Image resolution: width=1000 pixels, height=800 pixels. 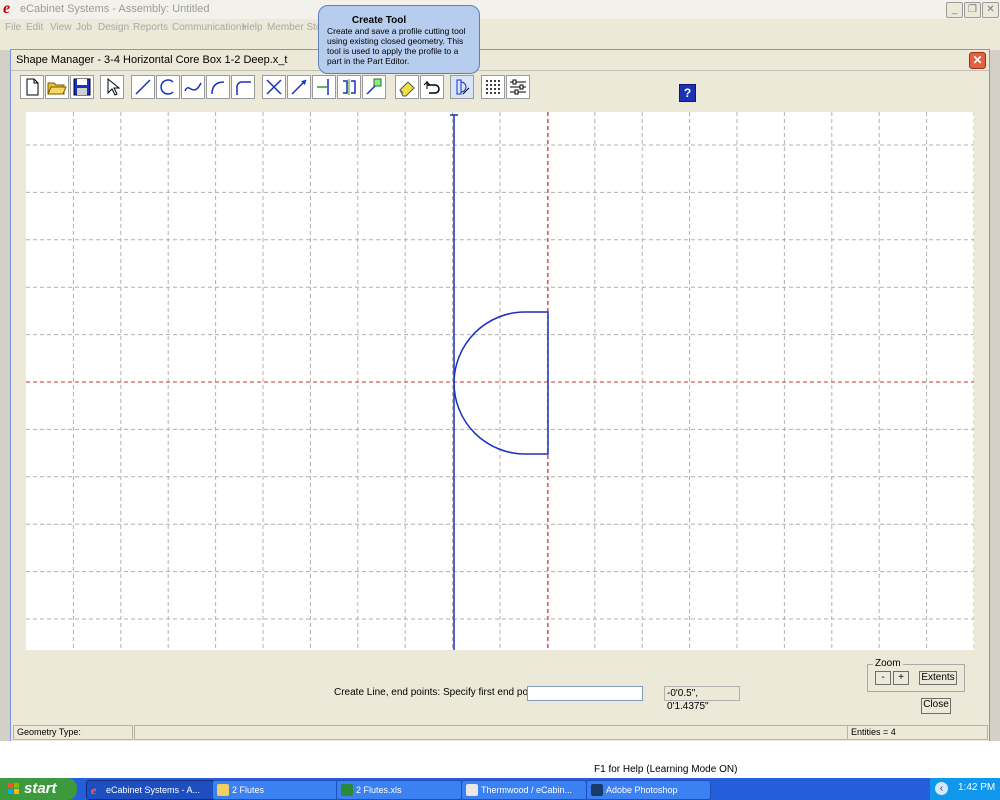 What do you see at coordinates (193, 87) in the screenshot?
I see `curve-icon` at bounding box center [193, 87].